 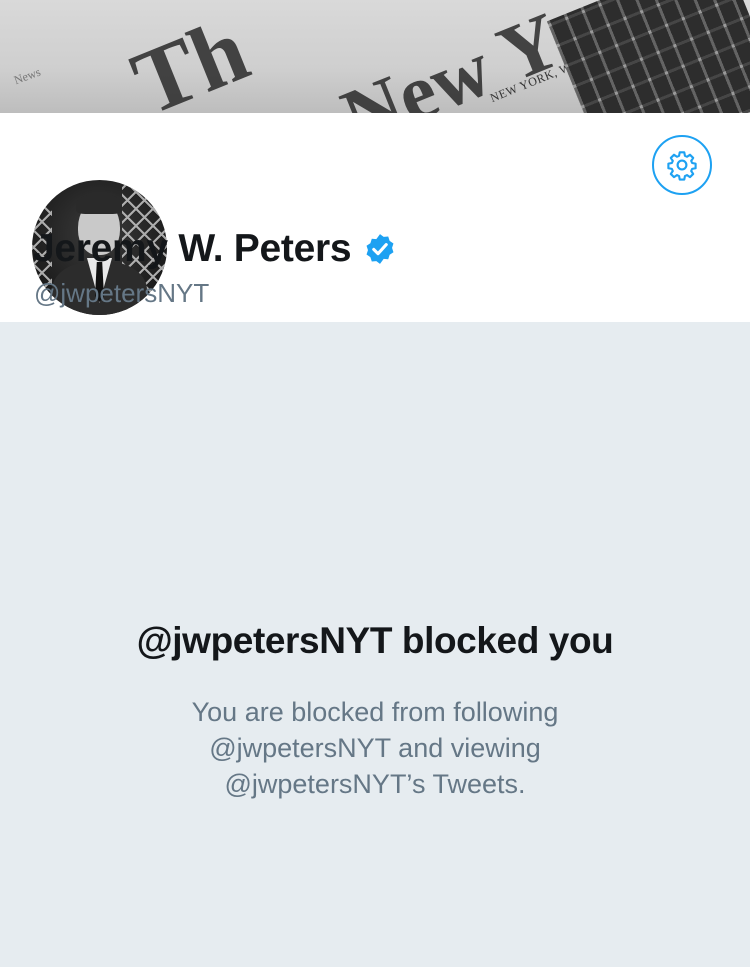 I want to click on banner-photo-grid, so click(x=648, y=56).